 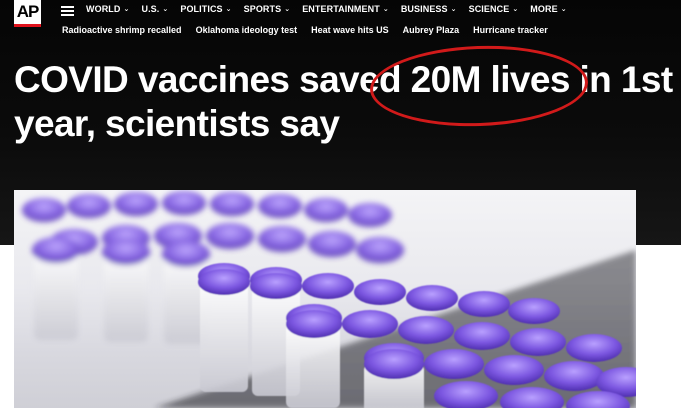 What do you see at coordinates (247, 30) in the screenshot?
I see `trending-link: Oklahoma ideology test` at bounding box center [247, 30].